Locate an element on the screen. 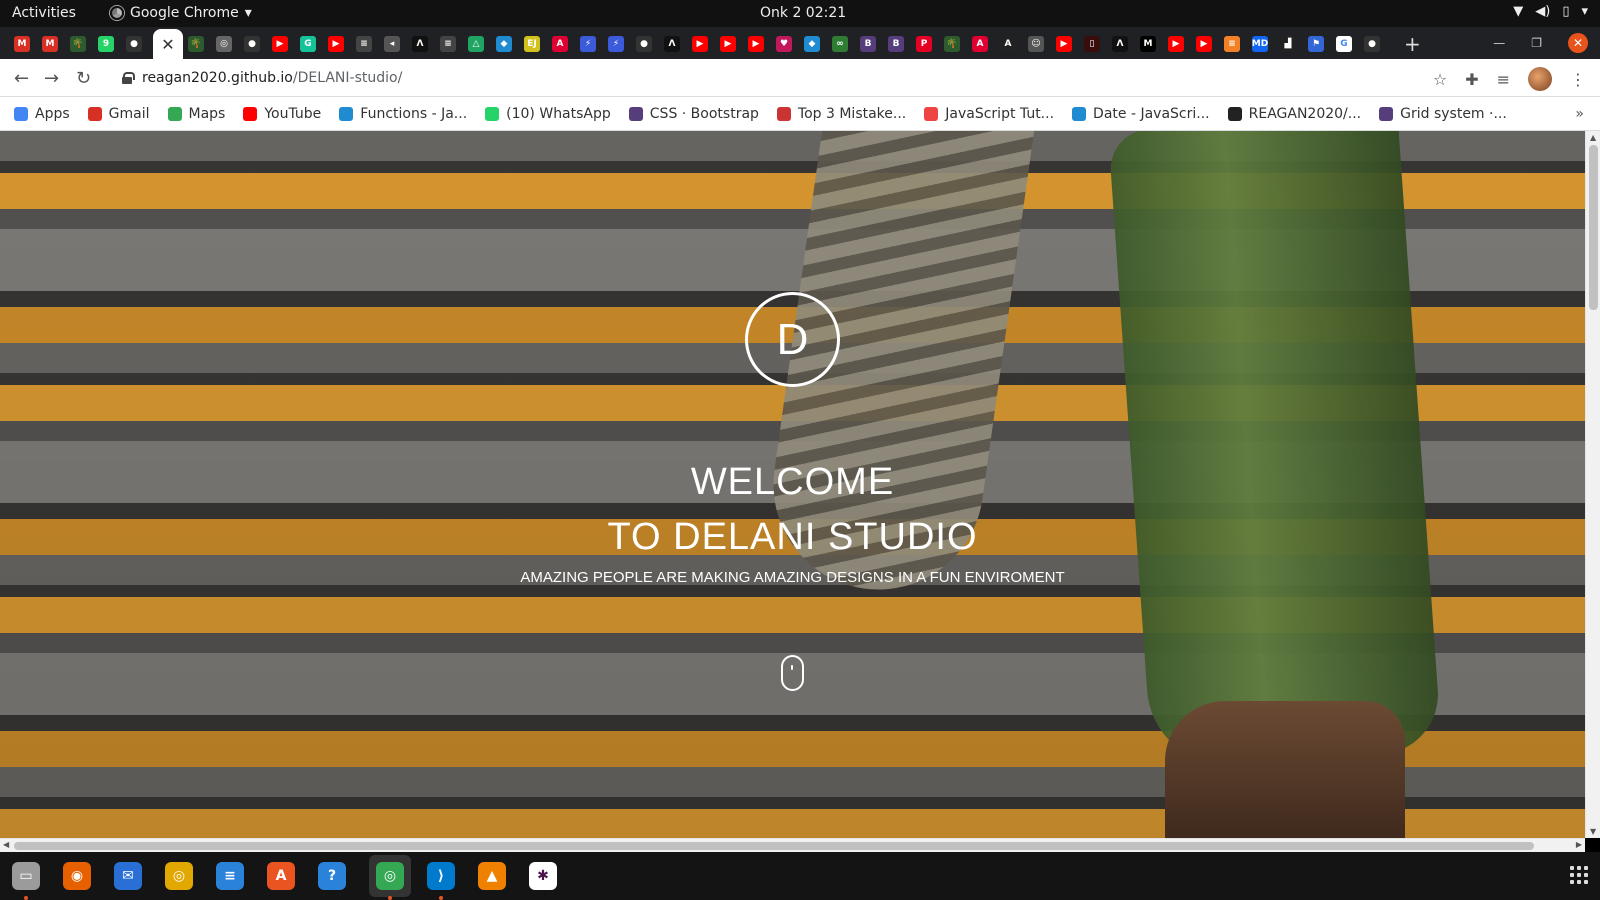  horizontal-scrollbar: ◀ ▶ is located at coordinates (792, 845).